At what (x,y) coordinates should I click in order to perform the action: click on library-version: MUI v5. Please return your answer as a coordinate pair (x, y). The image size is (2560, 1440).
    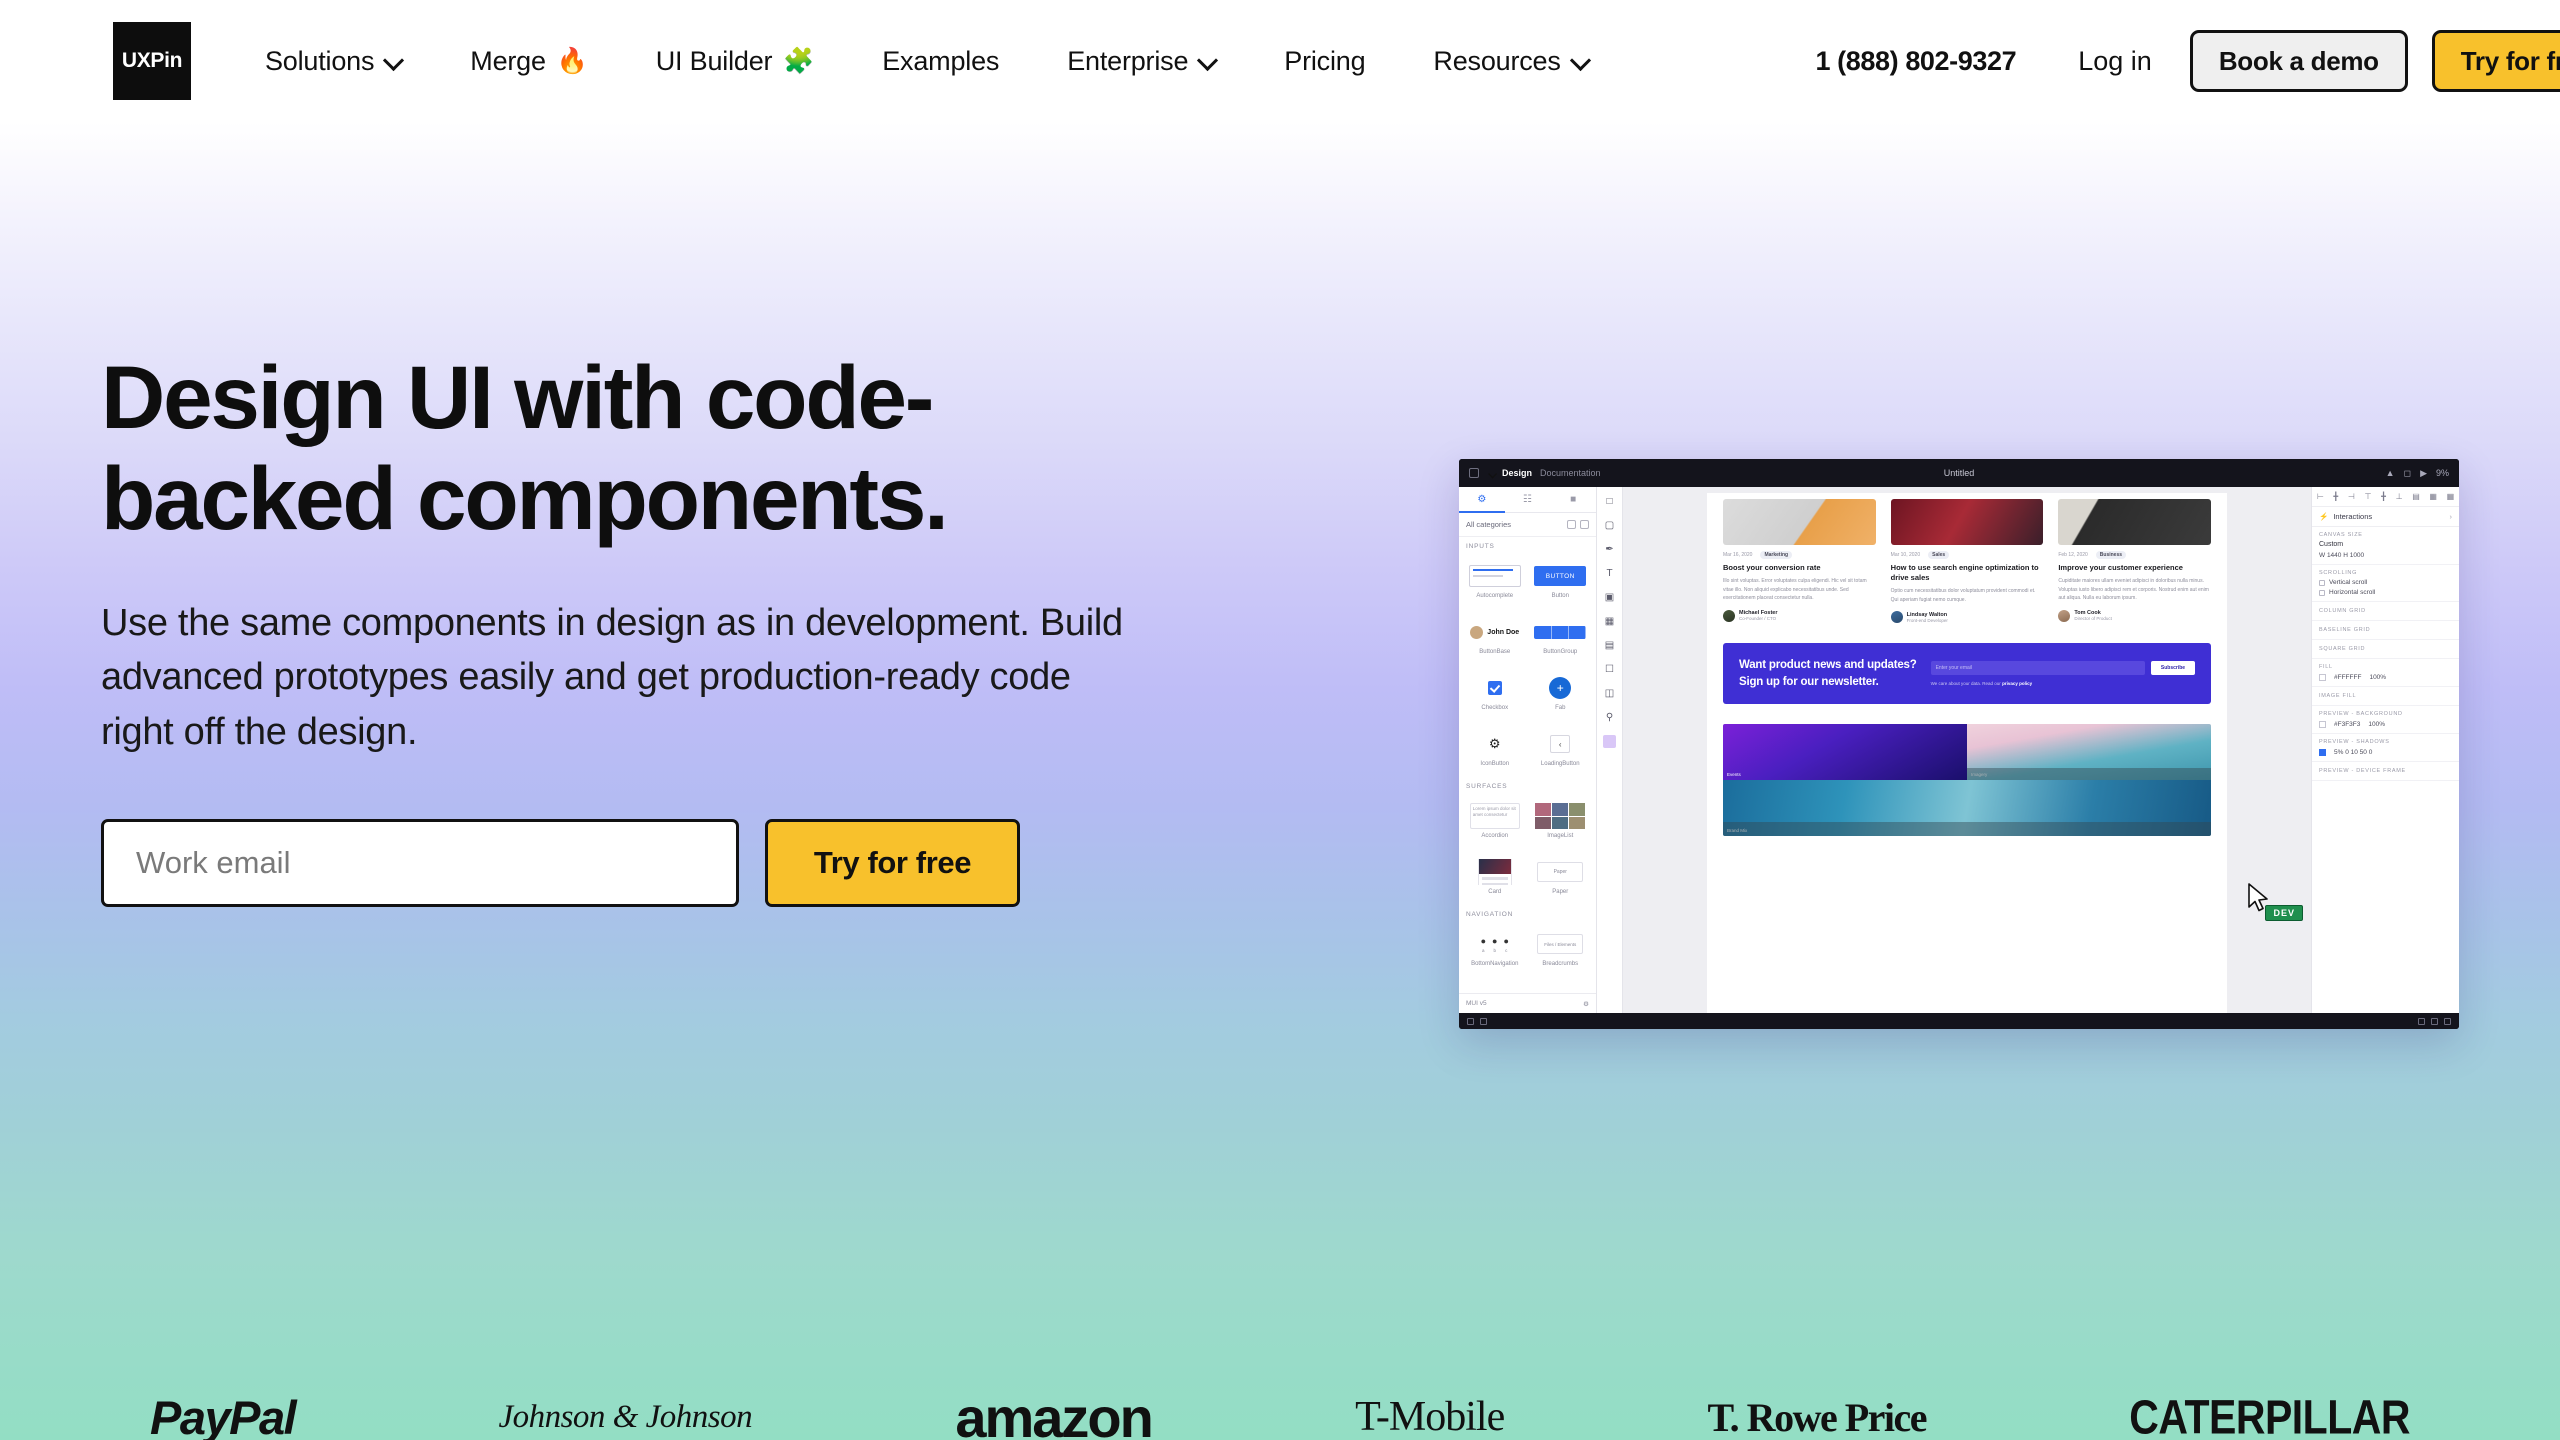
    Looking at the image, I should click on (1476, 1003).